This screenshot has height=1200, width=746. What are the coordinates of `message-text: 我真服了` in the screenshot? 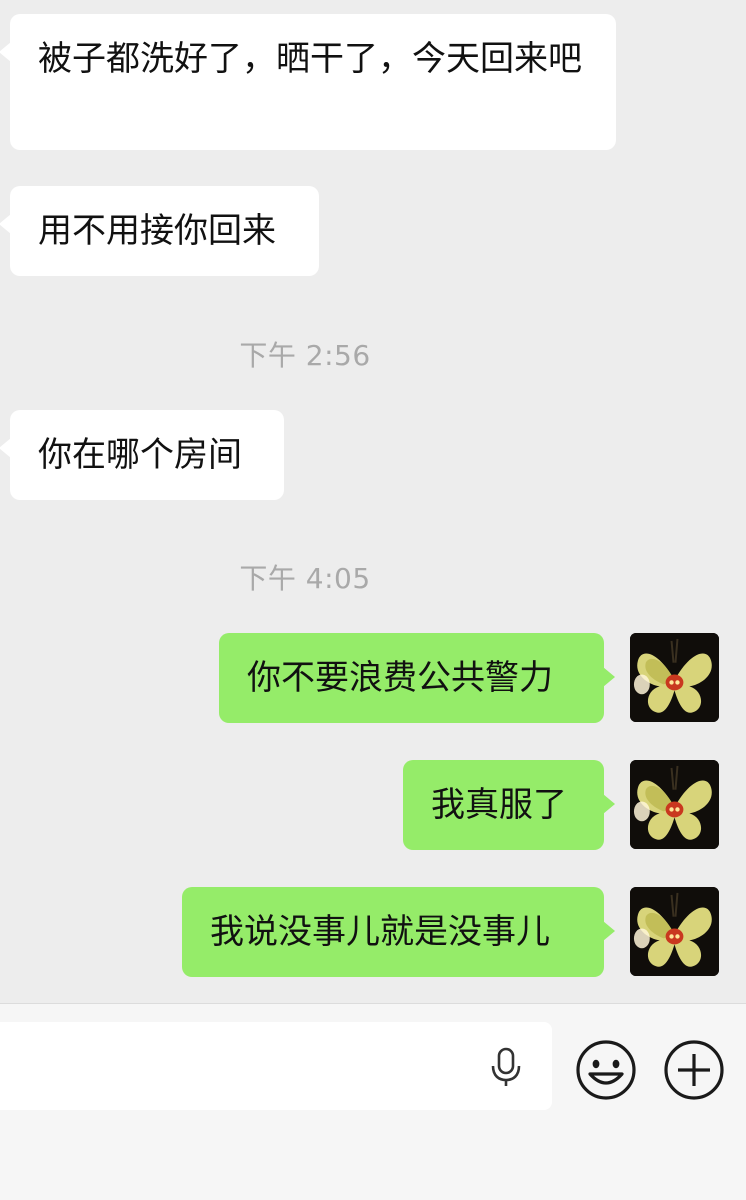 It's located at (499, 805).